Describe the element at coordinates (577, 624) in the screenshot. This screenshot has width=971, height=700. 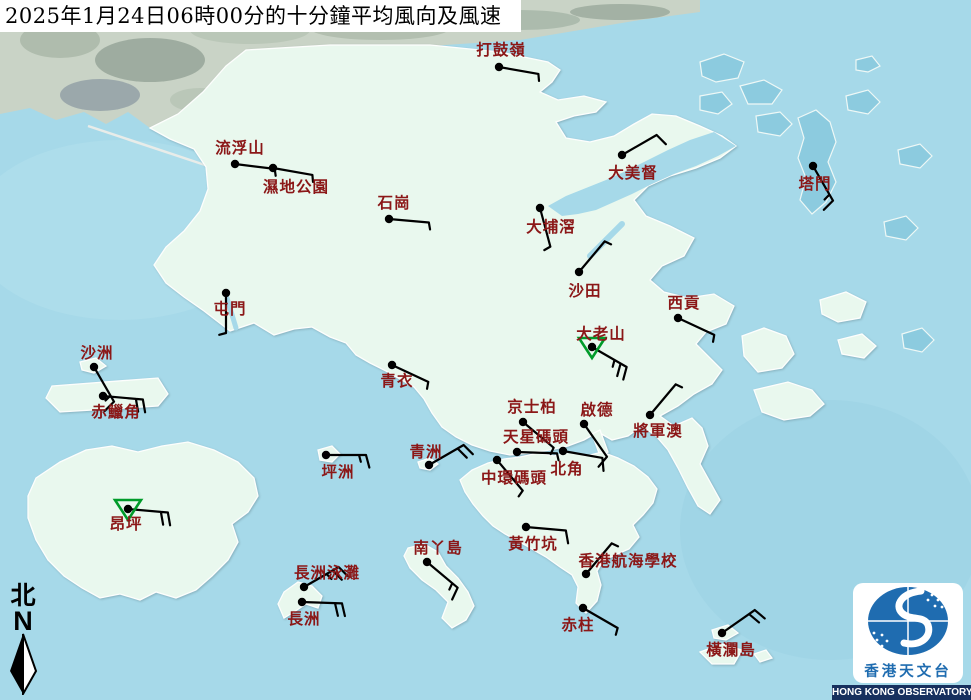
I see `station-label: 赤柱` at that location.